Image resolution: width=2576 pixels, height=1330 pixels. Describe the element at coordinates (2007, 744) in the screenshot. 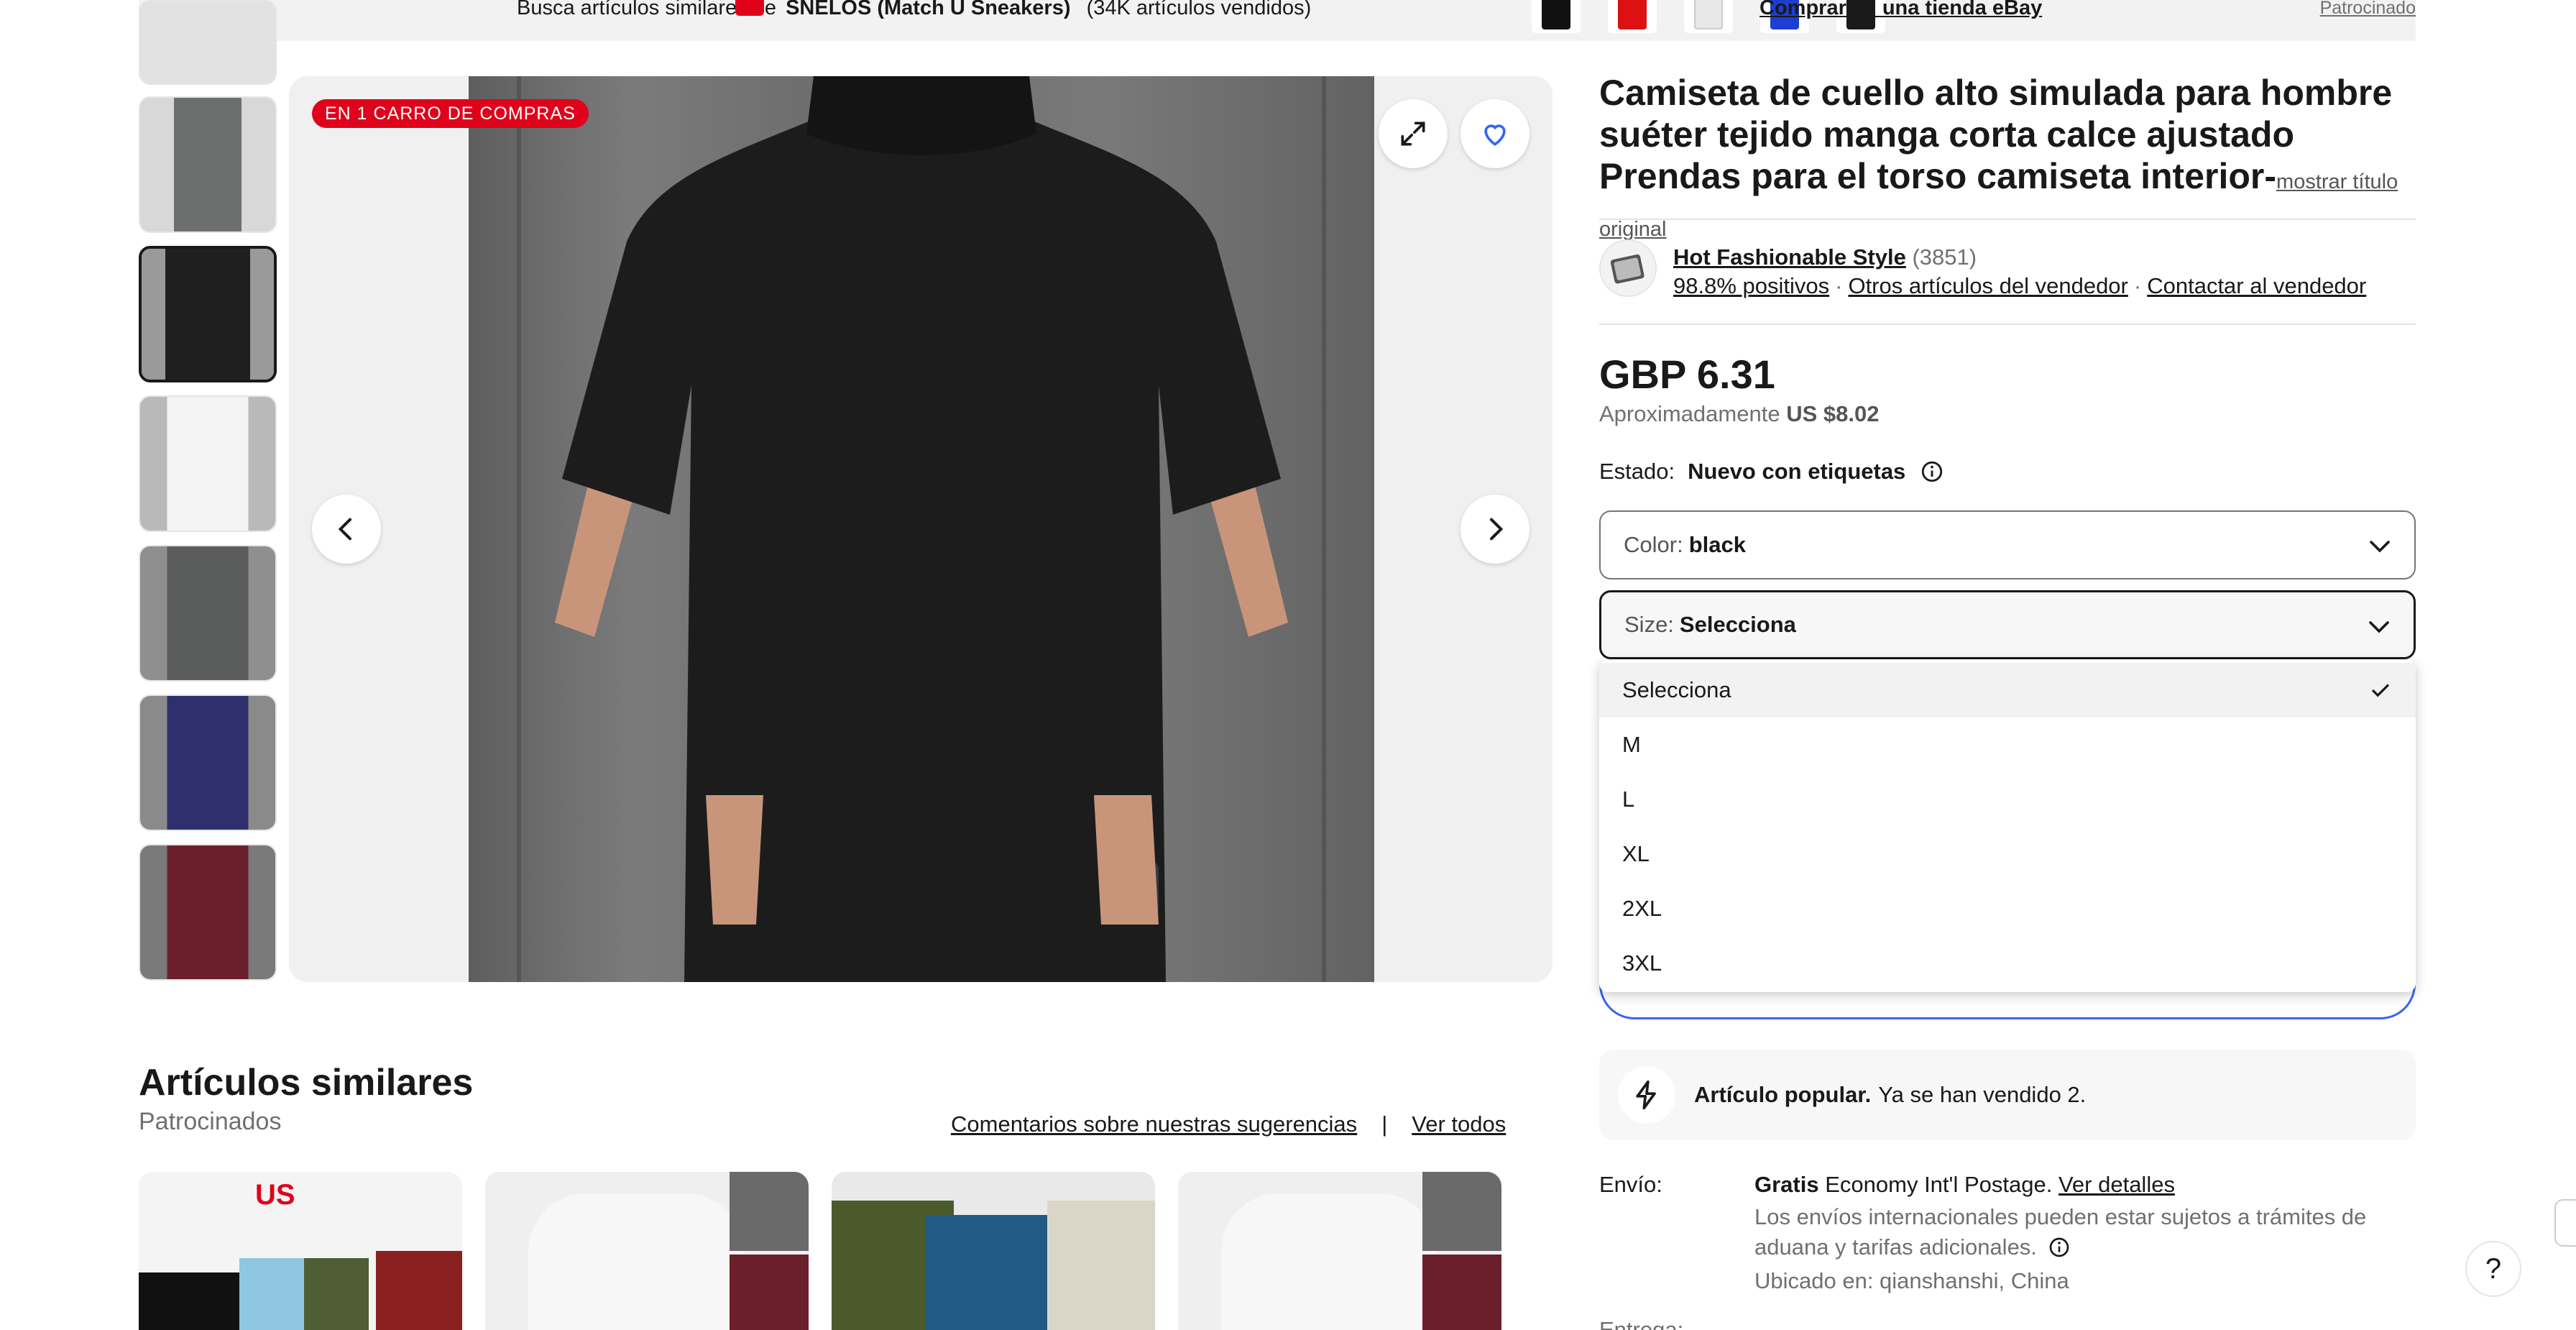

I see `size-option-m: M` at that location.